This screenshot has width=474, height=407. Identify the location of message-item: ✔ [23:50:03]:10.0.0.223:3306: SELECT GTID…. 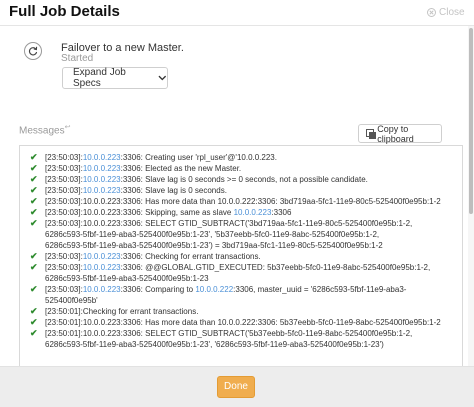
(244, 234).